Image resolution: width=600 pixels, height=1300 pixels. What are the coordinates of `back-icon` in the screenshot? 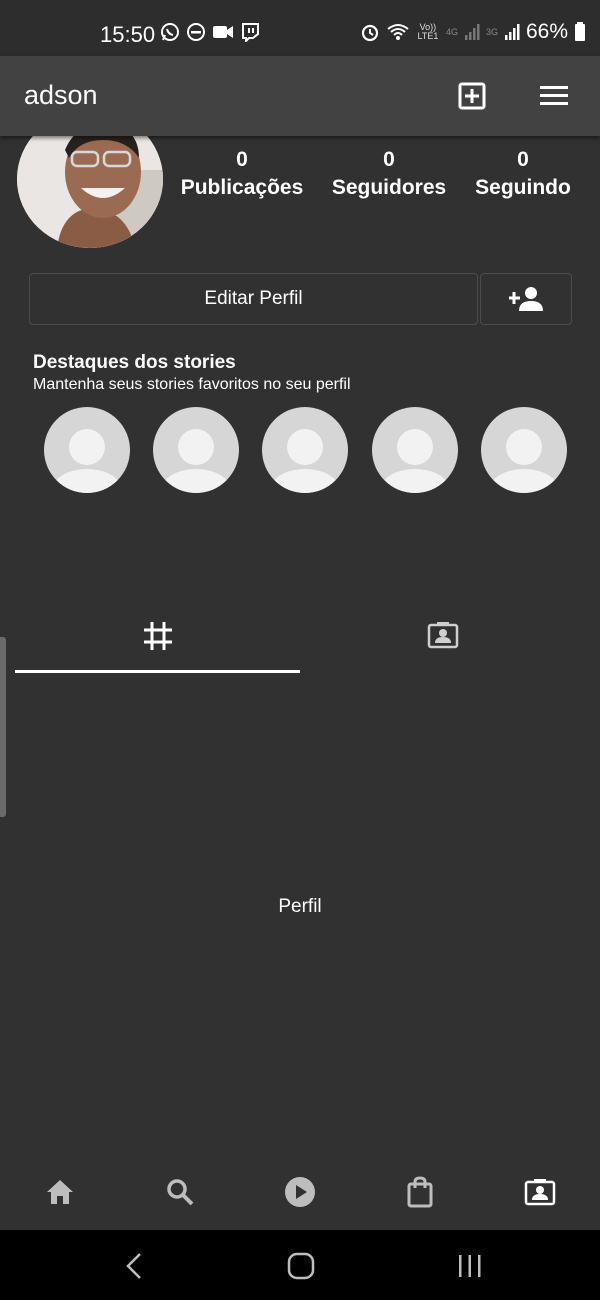 It's located at (133, 1266).